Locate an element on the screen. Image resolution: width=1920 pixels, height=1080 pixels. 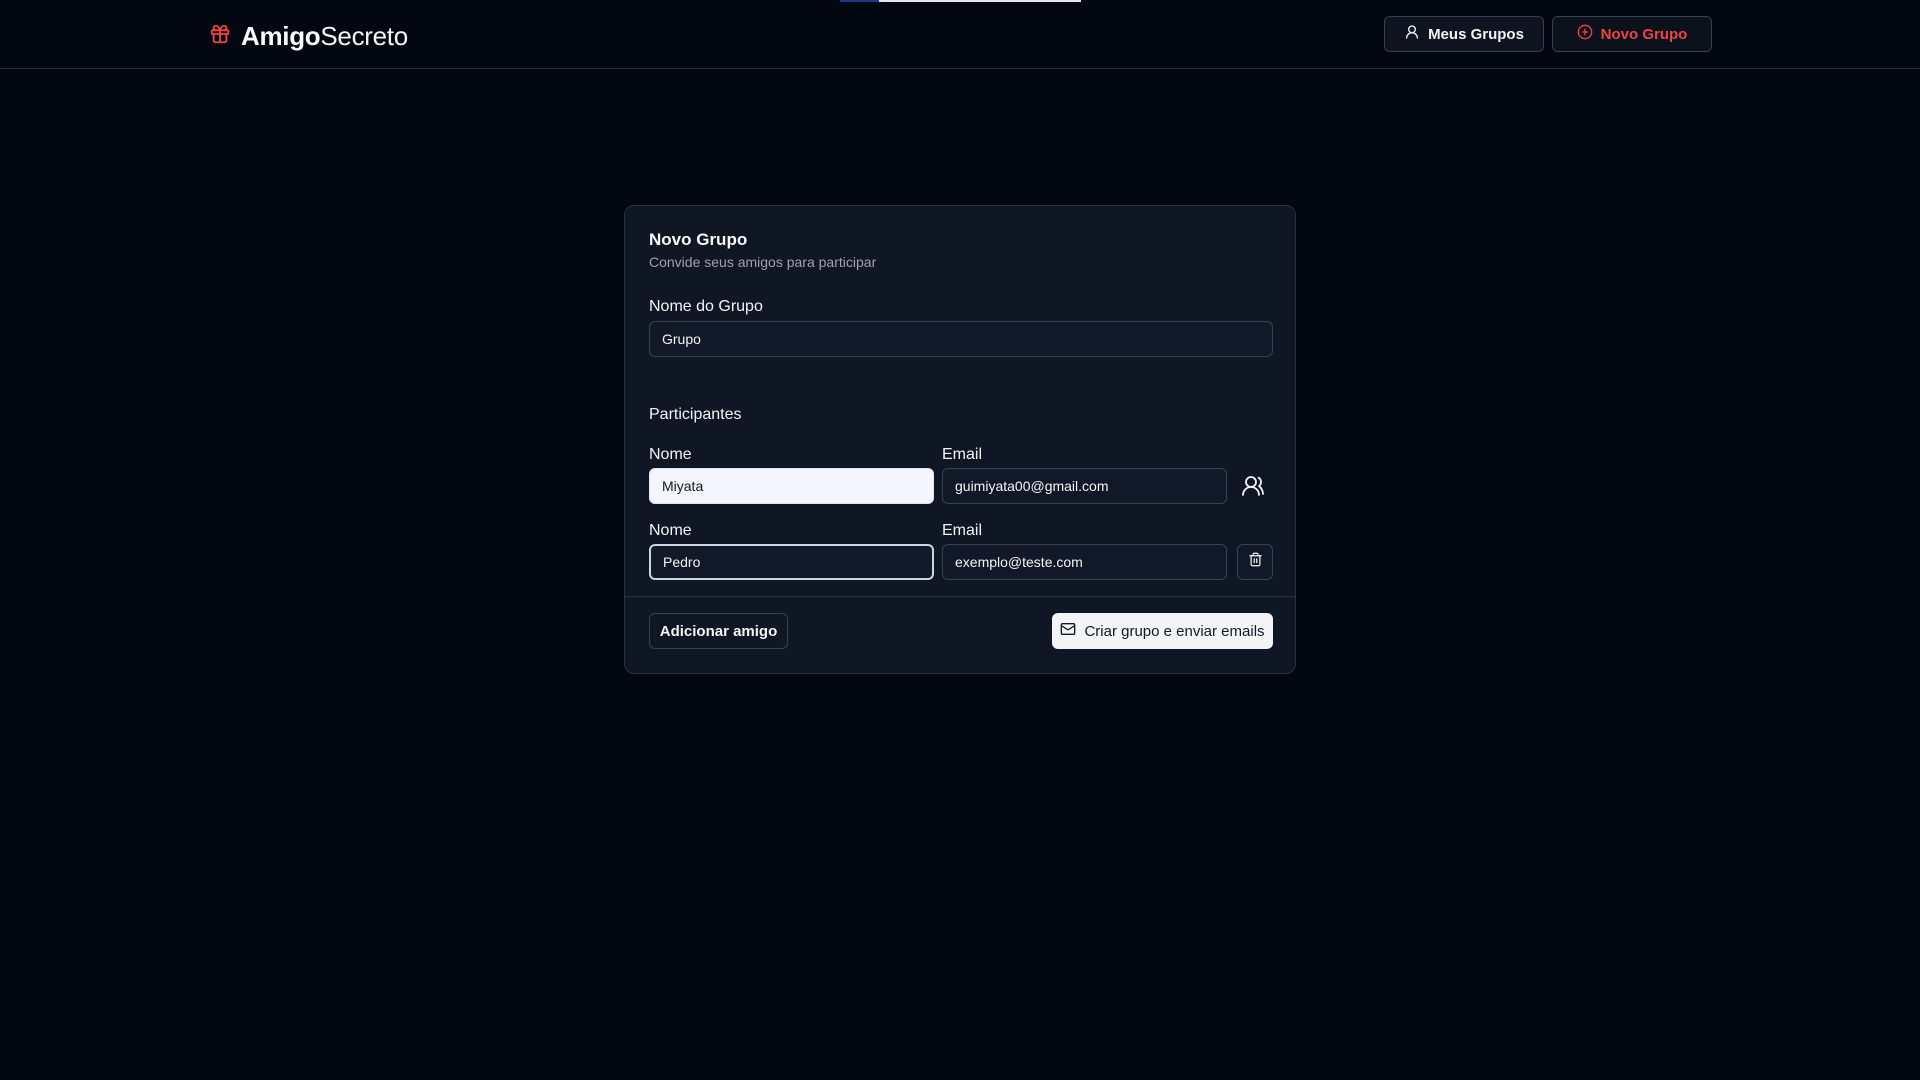
user-icon is located at coordinates (1412, 34).